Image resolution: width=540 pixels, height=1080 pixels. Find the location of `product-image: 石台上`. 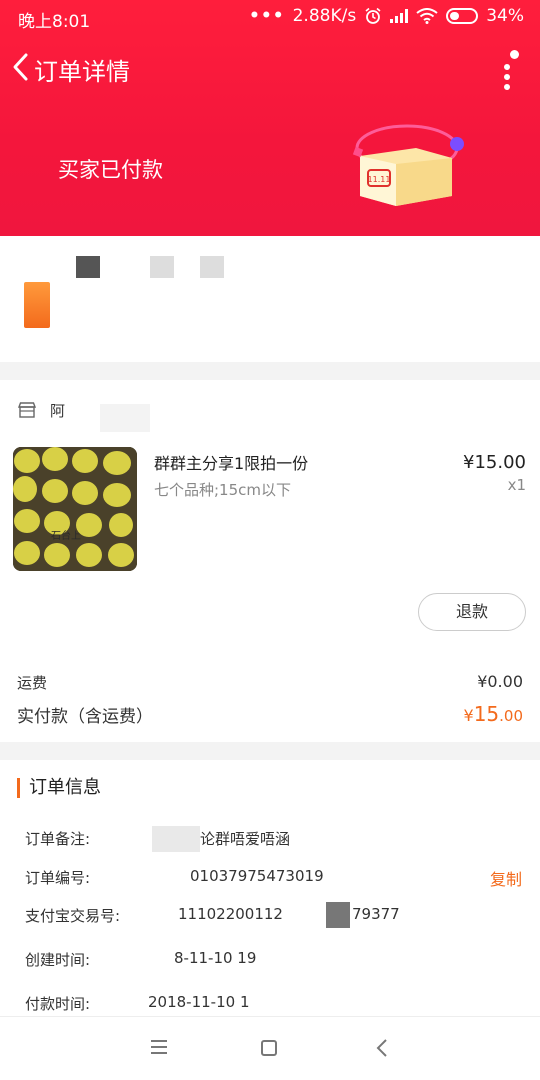

product-image: 石台上 is located at coordinates (75, 509).